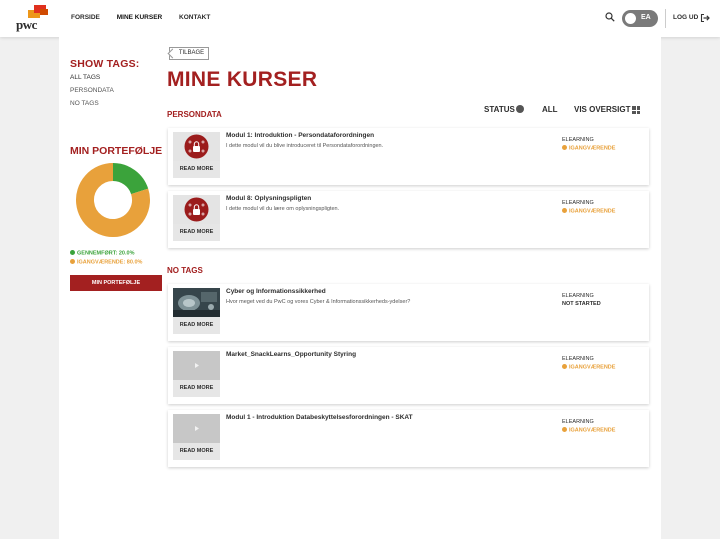 Image resolution: width=720 pixels, height=539 pixels. I want to click on nav-mine-kurser: MINE KURSER, so click(140, 17).